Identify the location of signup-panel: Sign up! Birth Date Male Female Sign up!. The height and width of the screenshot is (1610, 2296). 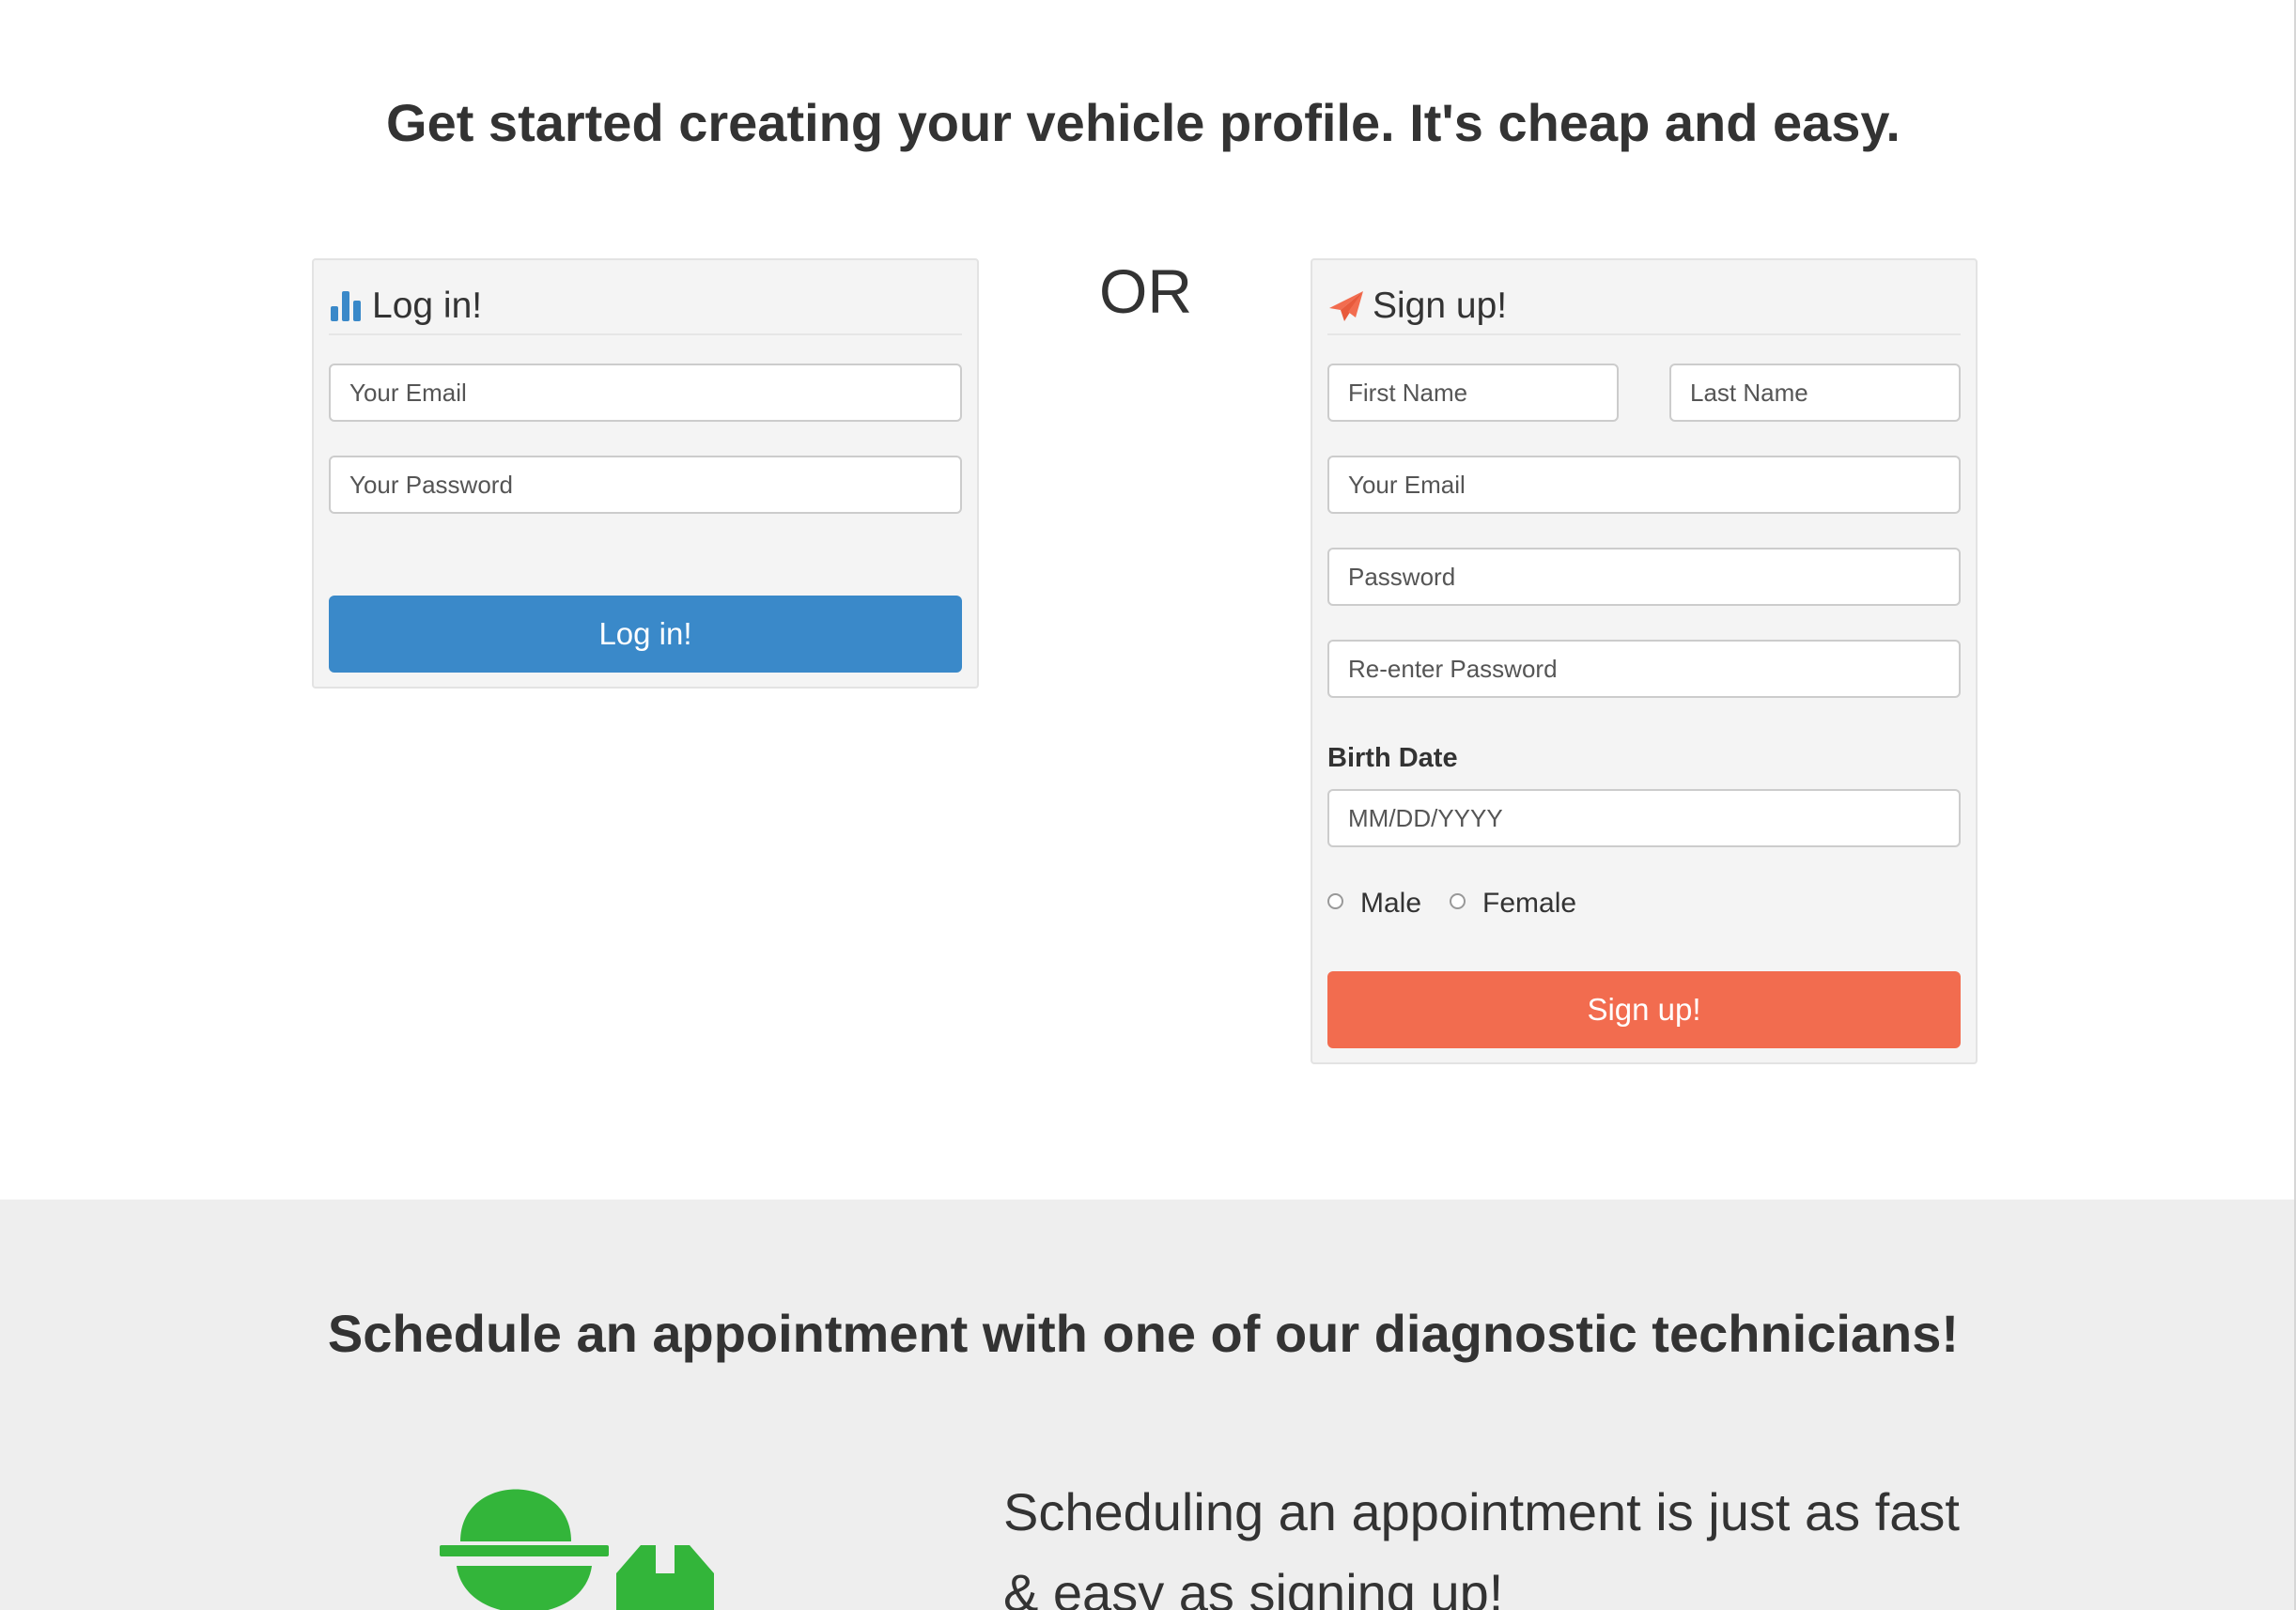
(1644, 661).